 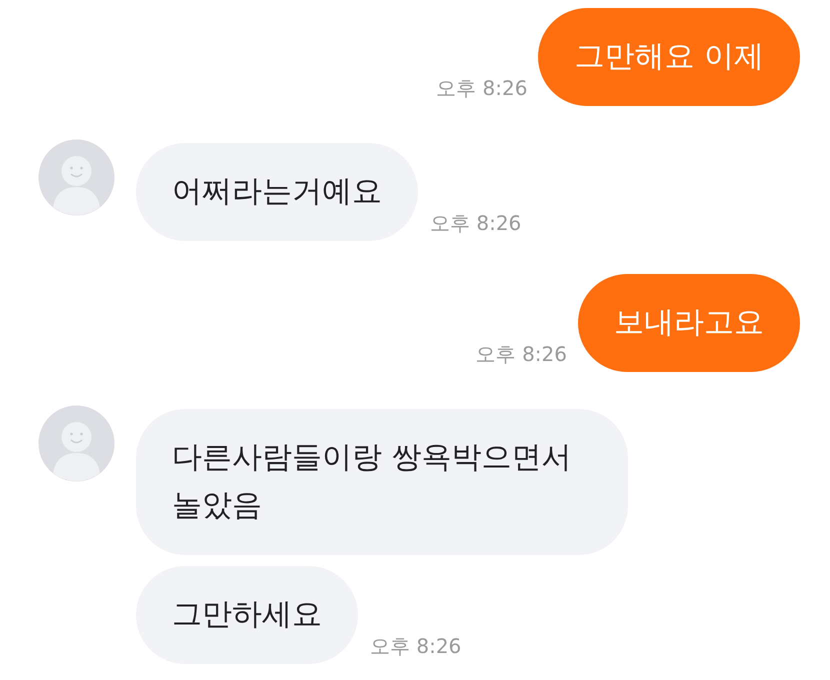 What do you see at coordinates (247, 615) in the screenshot?
I see `received-message-bubble: 그만하세요` at bounding box center [247, 615].